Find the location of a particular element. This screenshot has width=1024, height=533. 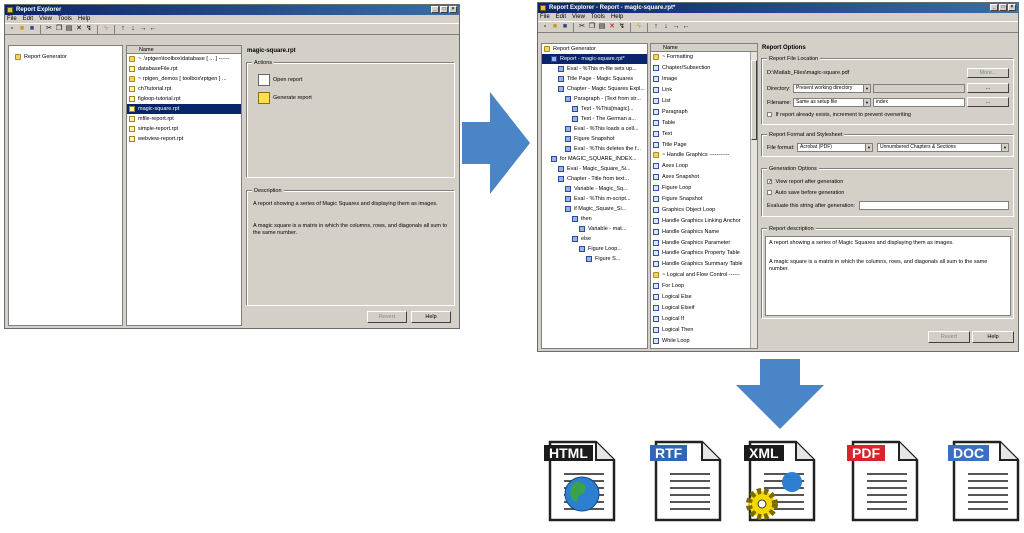

menu-item: Tools is located at coordinates (598, 17).